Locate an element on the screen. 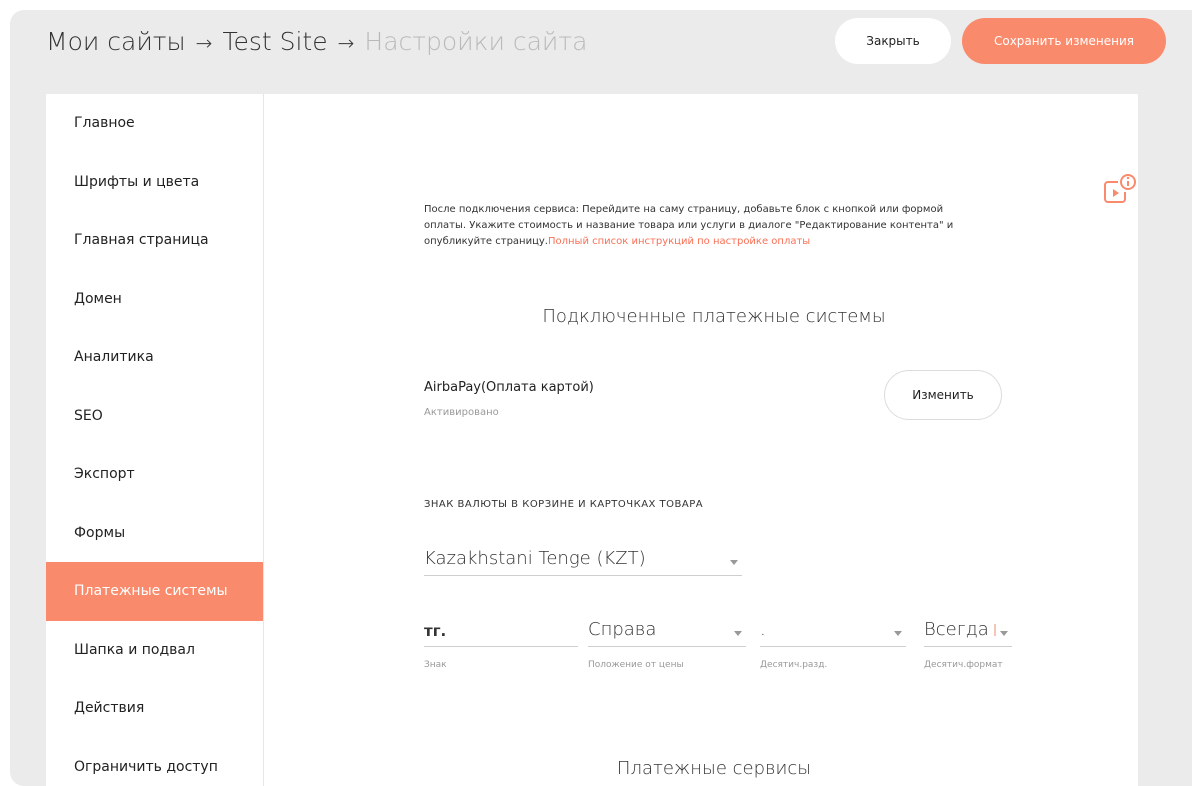 The image size is (1192, 786). currency-sign-label: Знак is located at coordinates (435, 665).